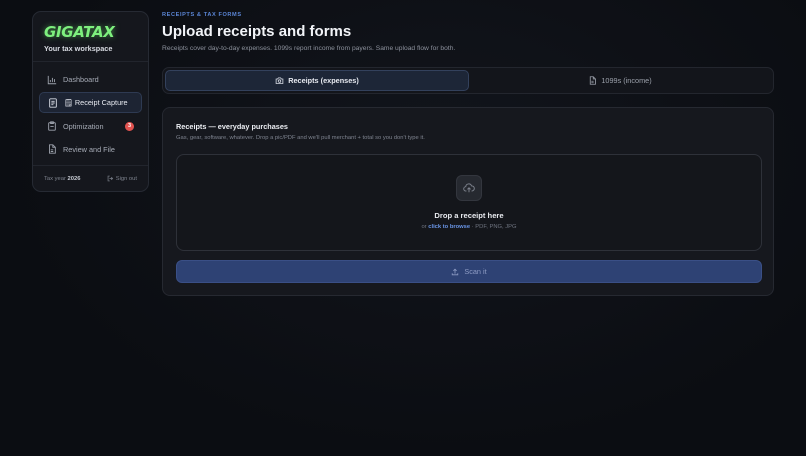  I want to click on dropzone-title: Drop a receipt here, so click(469, 215).